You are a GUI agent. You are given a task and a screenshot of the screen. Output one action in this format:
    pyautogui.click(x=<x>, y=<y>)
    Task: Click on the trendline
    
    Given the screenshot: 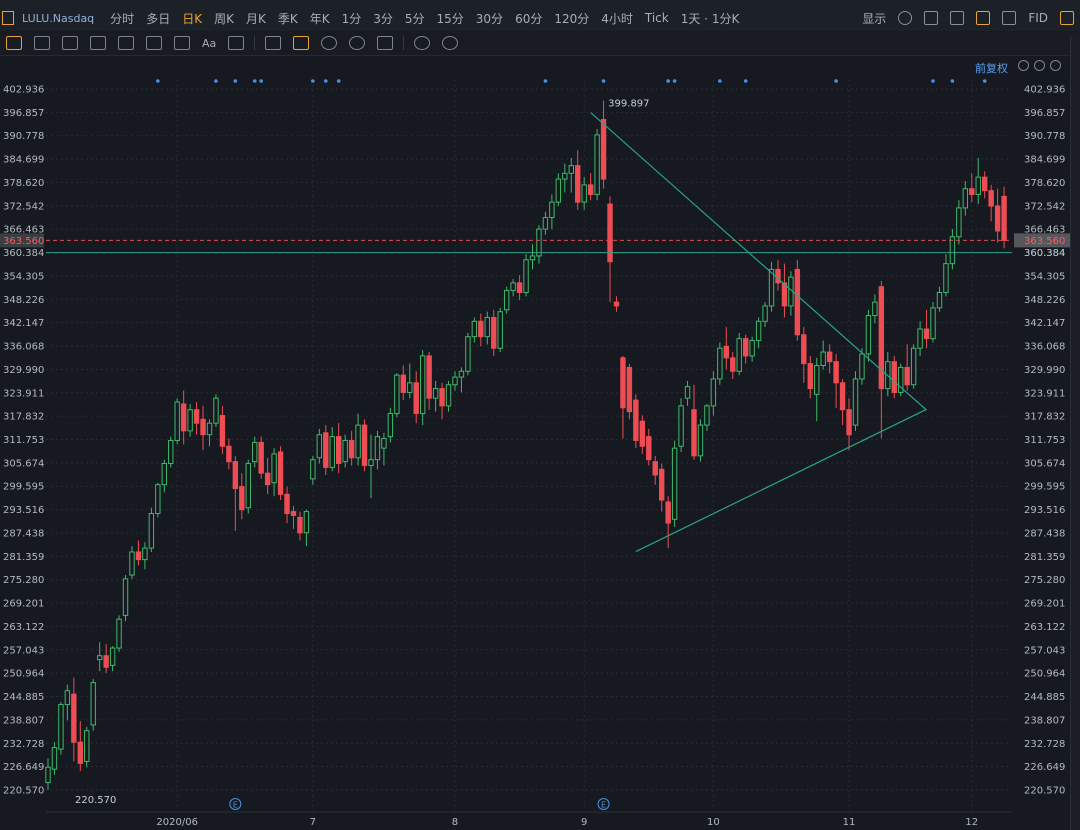 What is the action you would take?
    pyautogui.click(x=758, y=261)
    